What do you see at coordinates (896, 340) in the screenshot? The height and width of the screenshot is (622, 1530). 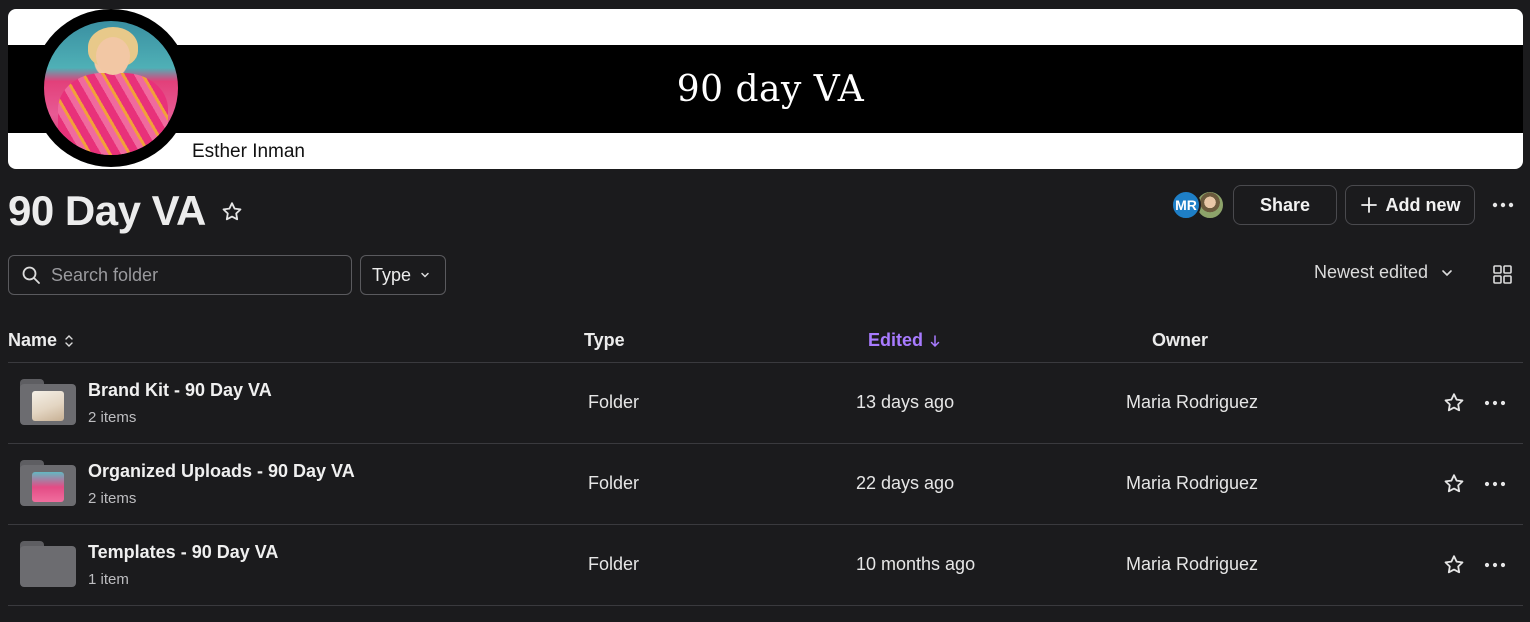 I see `column-edited-label: Edited` at bounding box center [896, 340].